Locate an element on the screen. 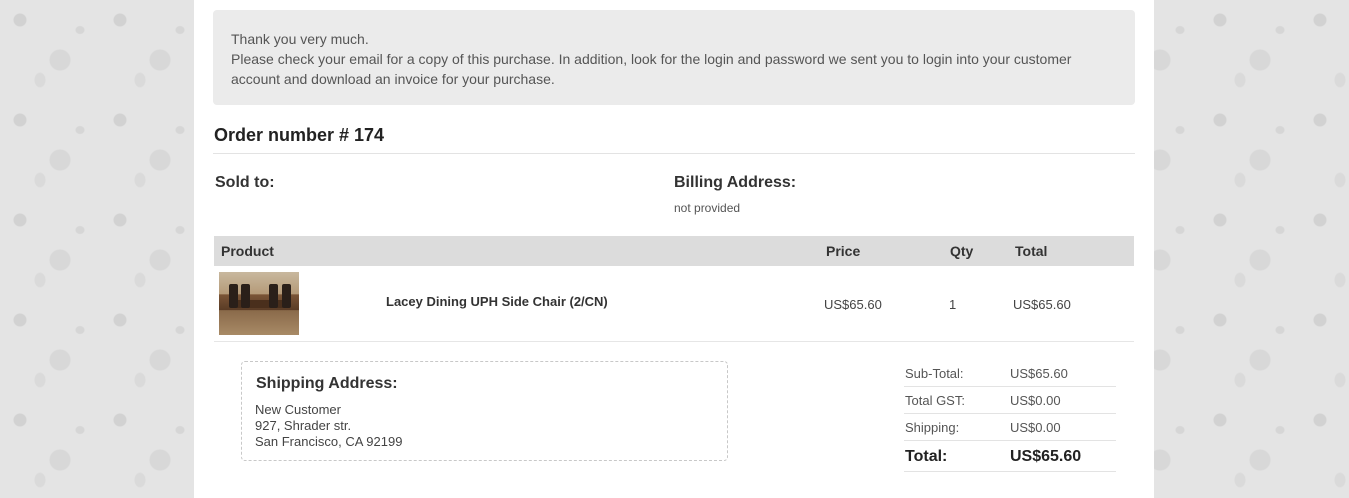 Image resolution: width=1349 pixels, height=498 pixels. table-header: Product Price Qty Total is located at coordinates (674, 251).